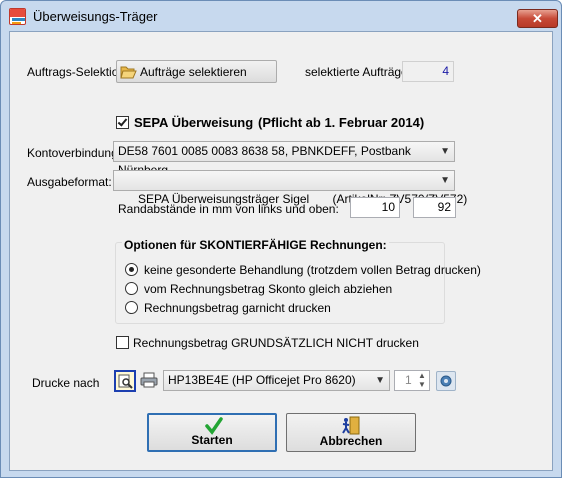  What do you see at coordinates (131, 307) in the screenshot?
I see `option-radio-no-amount` at bounding box center [131, 307].